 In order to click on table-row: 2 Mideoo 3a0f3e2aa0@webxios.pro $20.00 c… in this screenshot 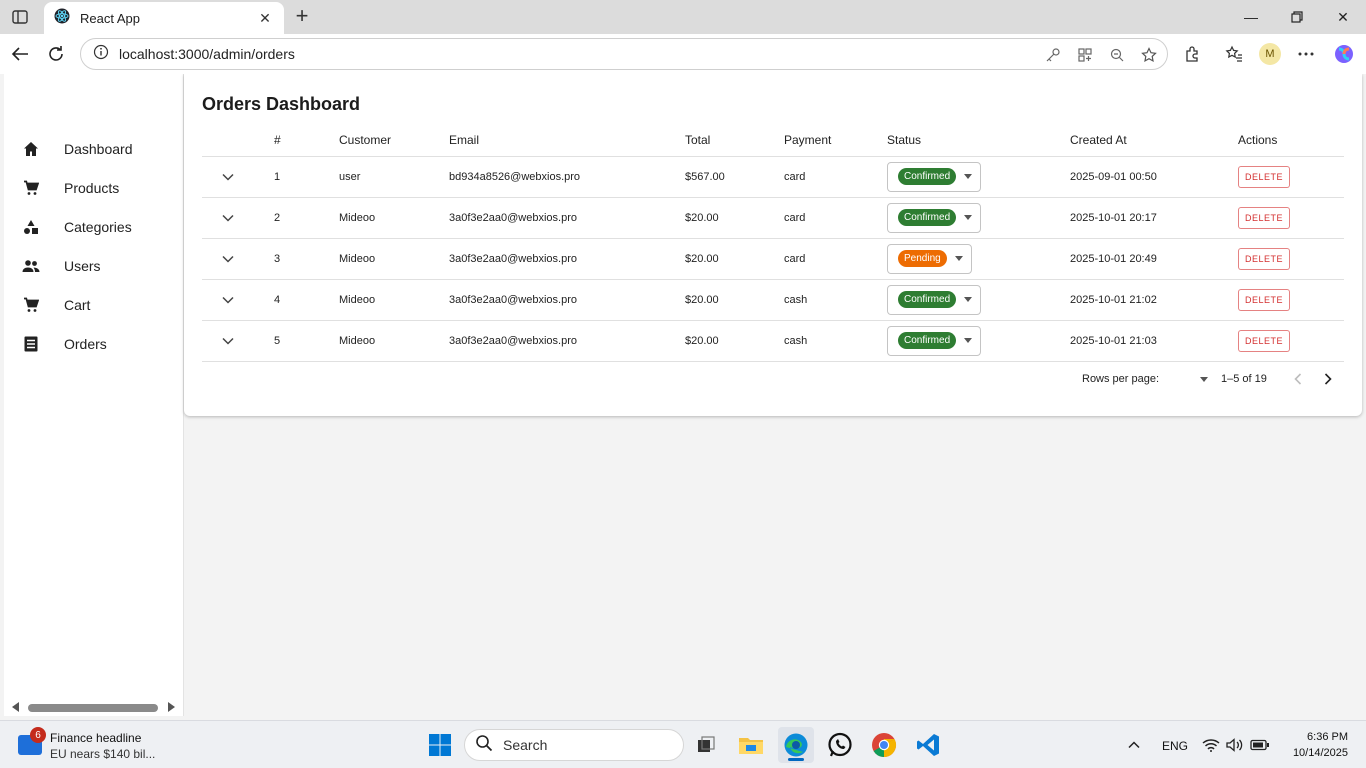, I will do `click(773, 218)`.